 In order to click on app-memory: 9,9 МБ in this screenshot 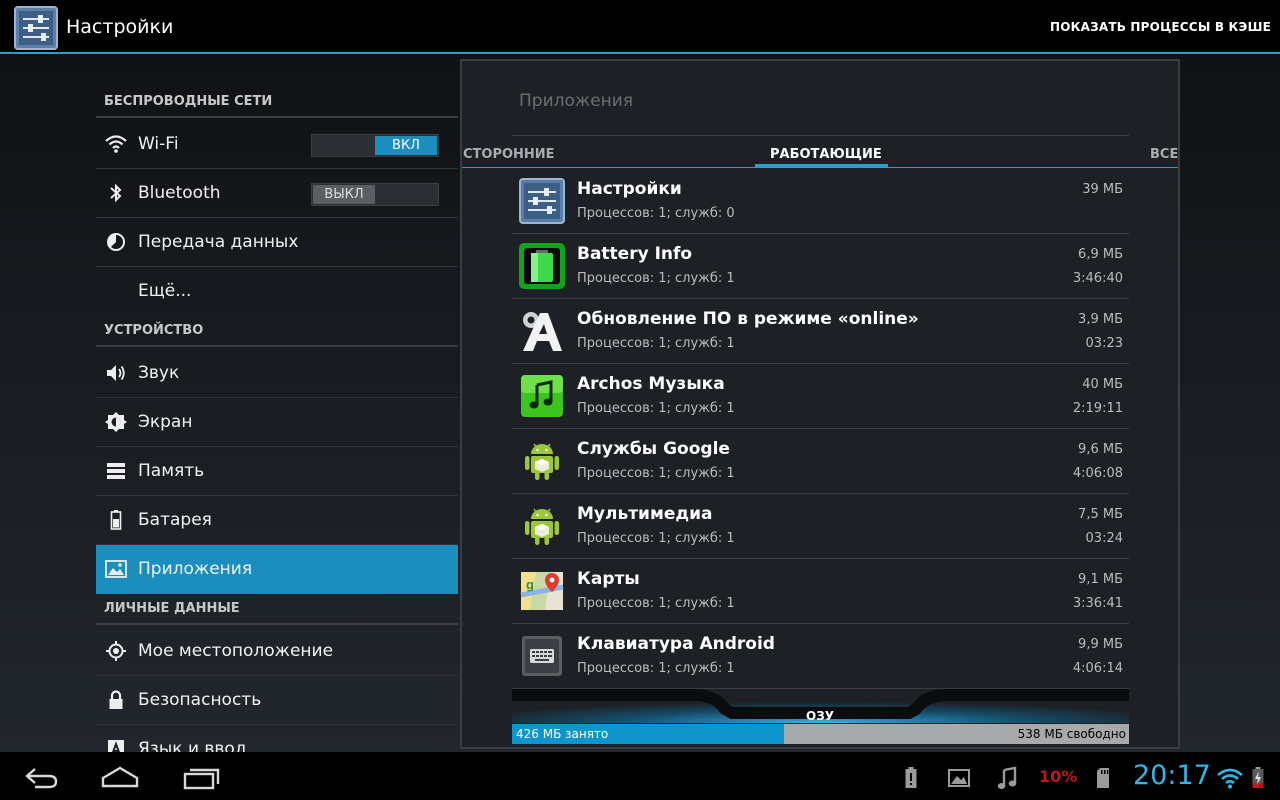, I will do `click(1100, 644)`.